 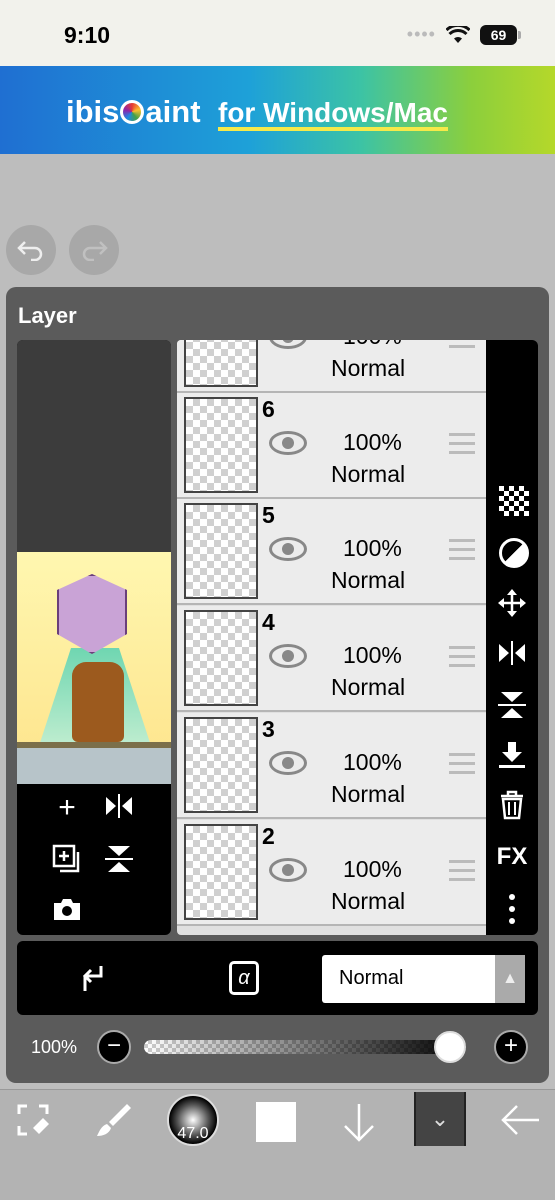 What do you see at coordinates (331, 446) in the screenshot?
I see `layer-row: 6 100% Normal` at bounding box center [331, 446].